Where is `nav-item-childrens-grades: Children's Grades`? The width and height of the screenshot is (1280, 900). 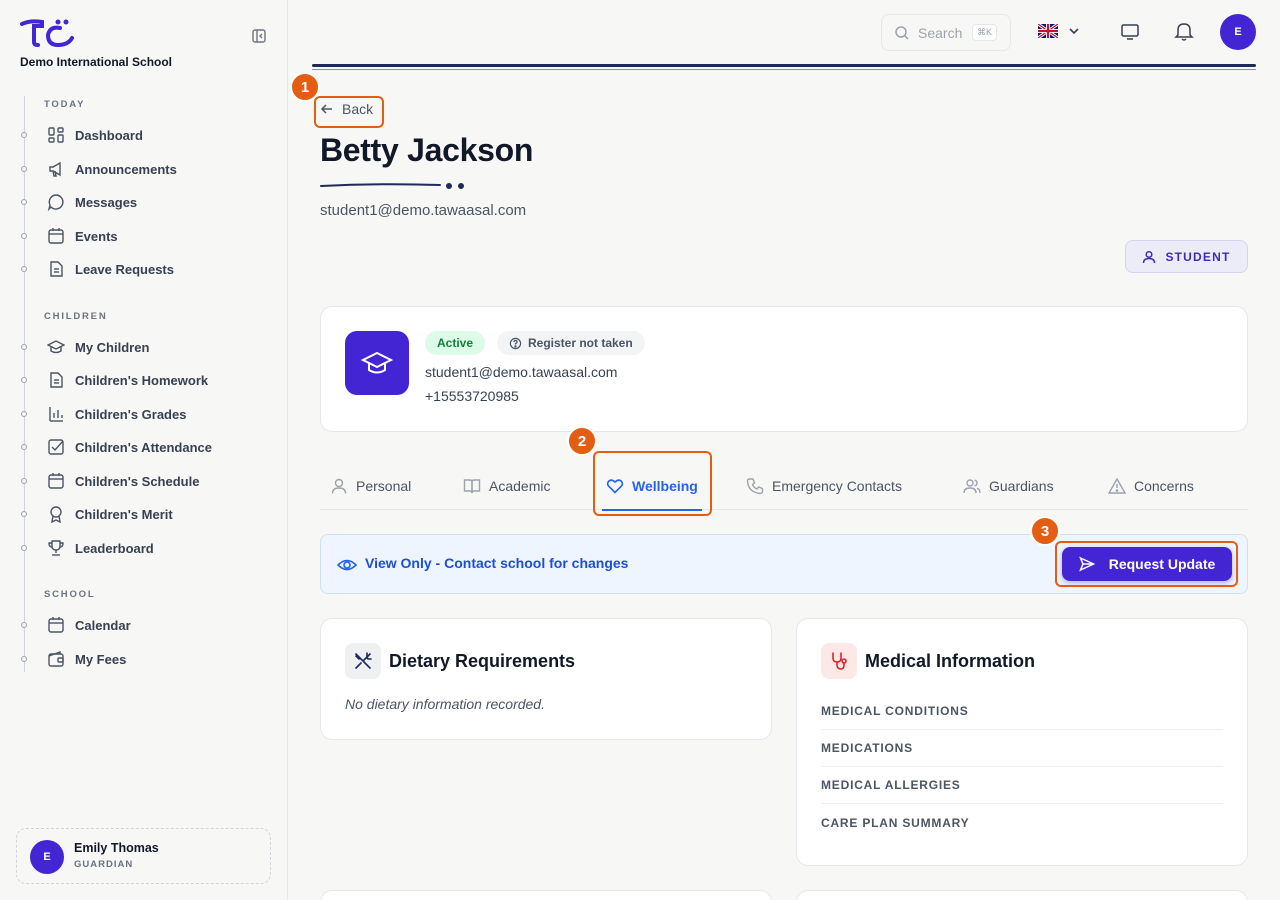
nav-item-childrens-grades: Children's Grades is located at coordinates (147, 414).